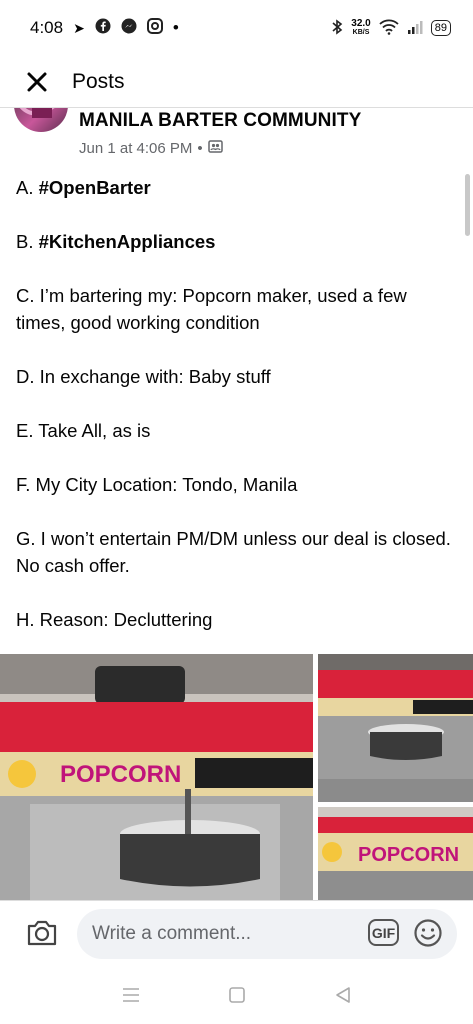  What do you see at coordinates (337, 28) in the screenshot?
I see `bluetooth-icon` at bounding box center [337, 28].